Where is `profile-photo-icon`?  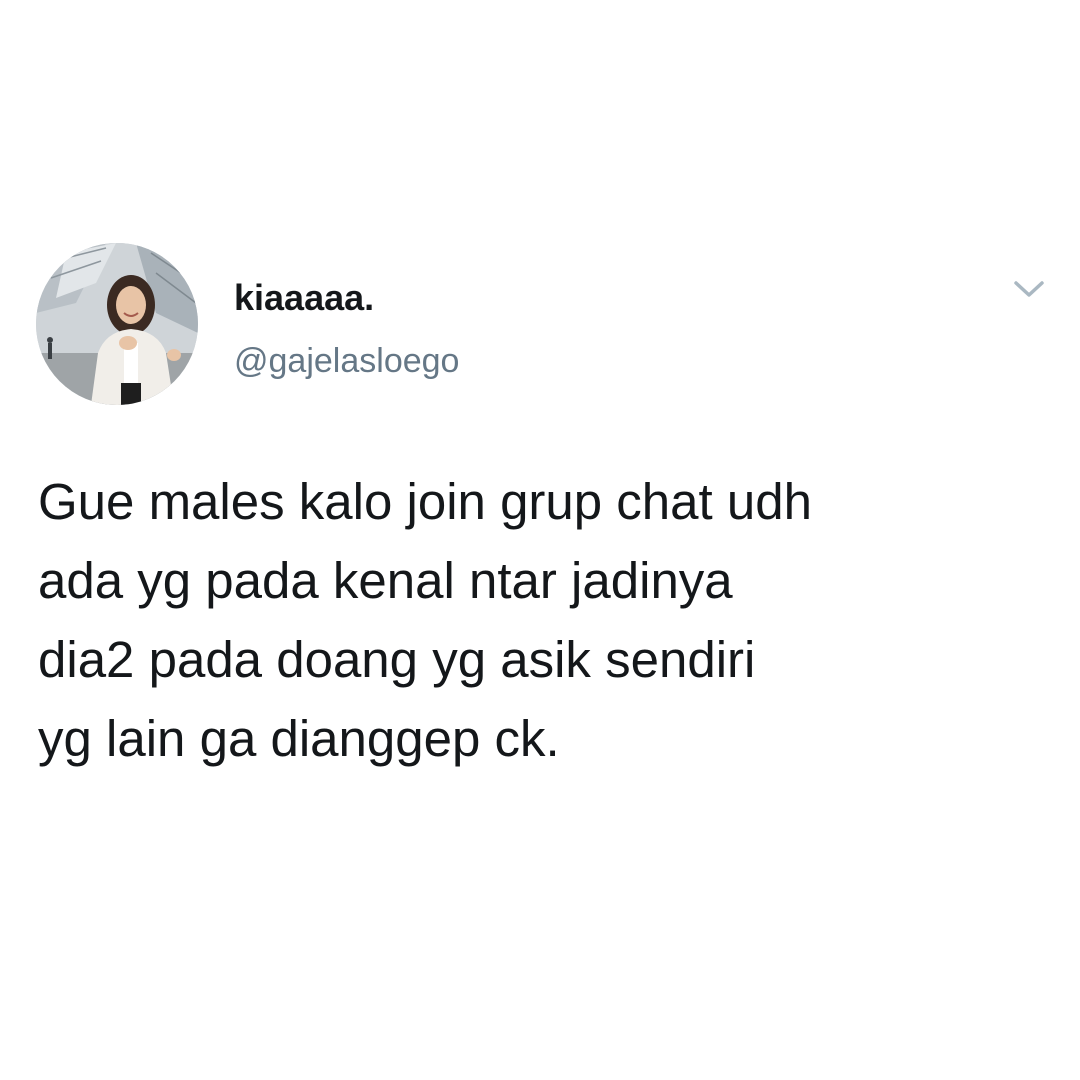 profile-photo-icon is located at coordinates (117, 324).